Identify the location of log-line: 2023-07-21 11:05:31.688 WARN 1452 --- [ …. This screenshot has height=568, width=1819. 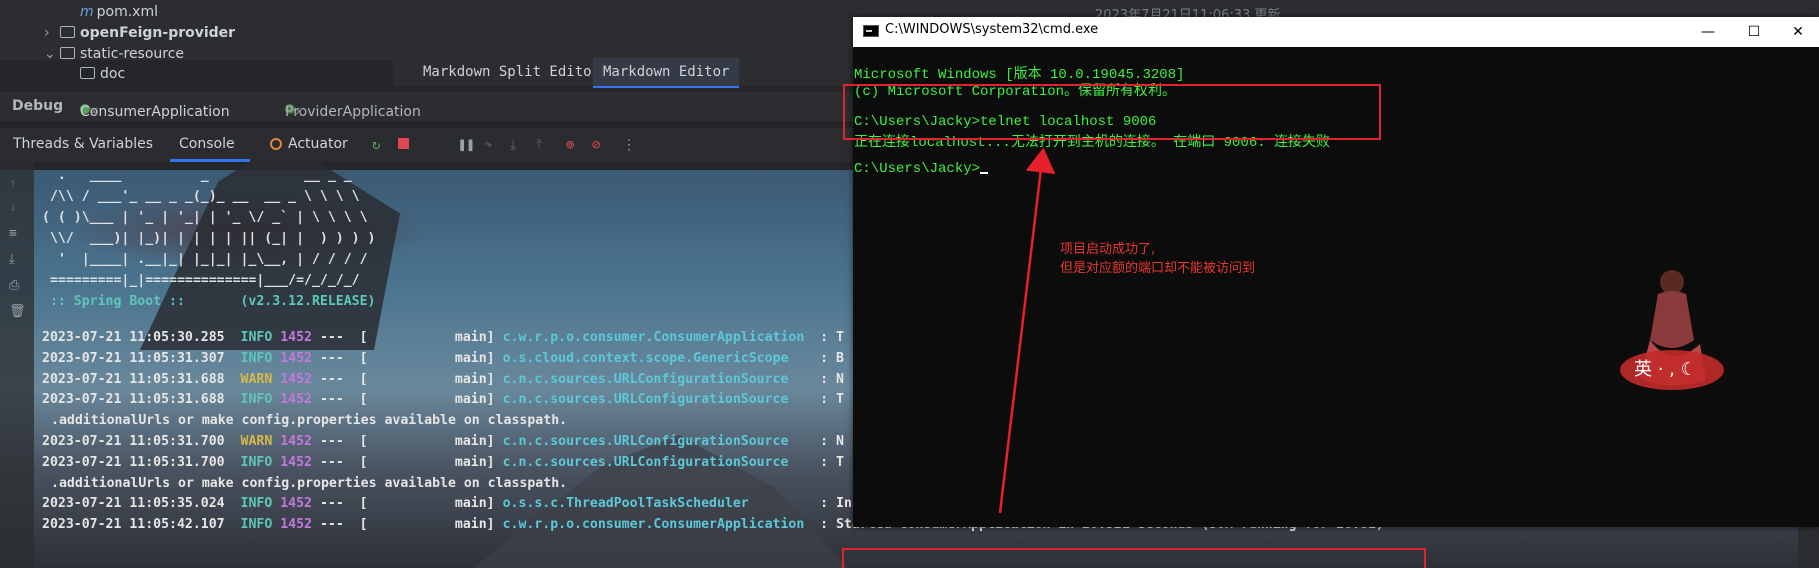
(443, 382).